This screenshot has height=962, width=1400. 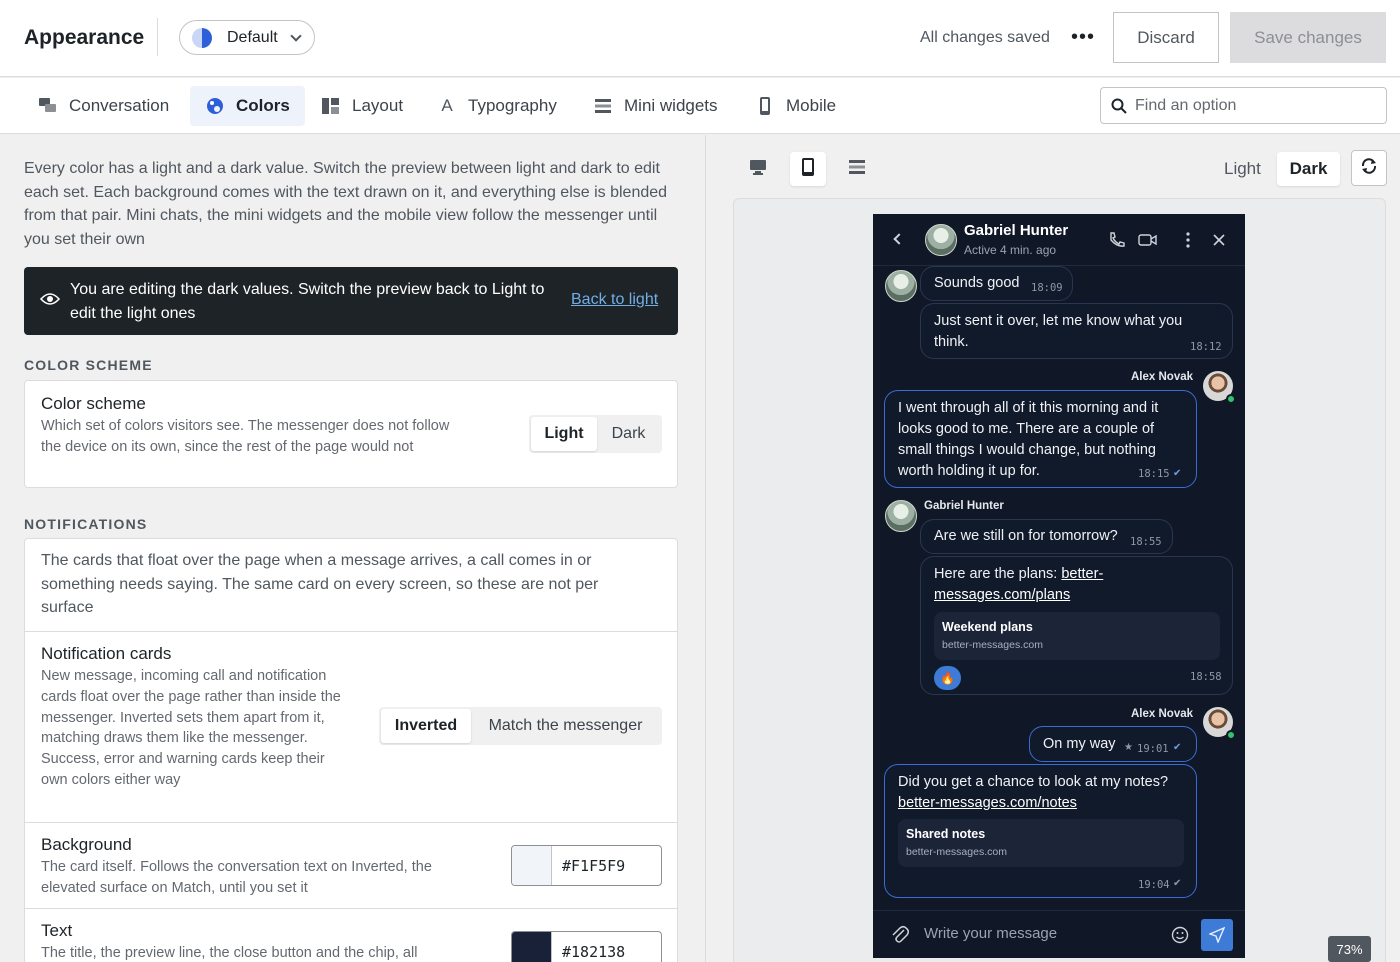 I want to click on preset-label: Default, so click(x=252, y=37).